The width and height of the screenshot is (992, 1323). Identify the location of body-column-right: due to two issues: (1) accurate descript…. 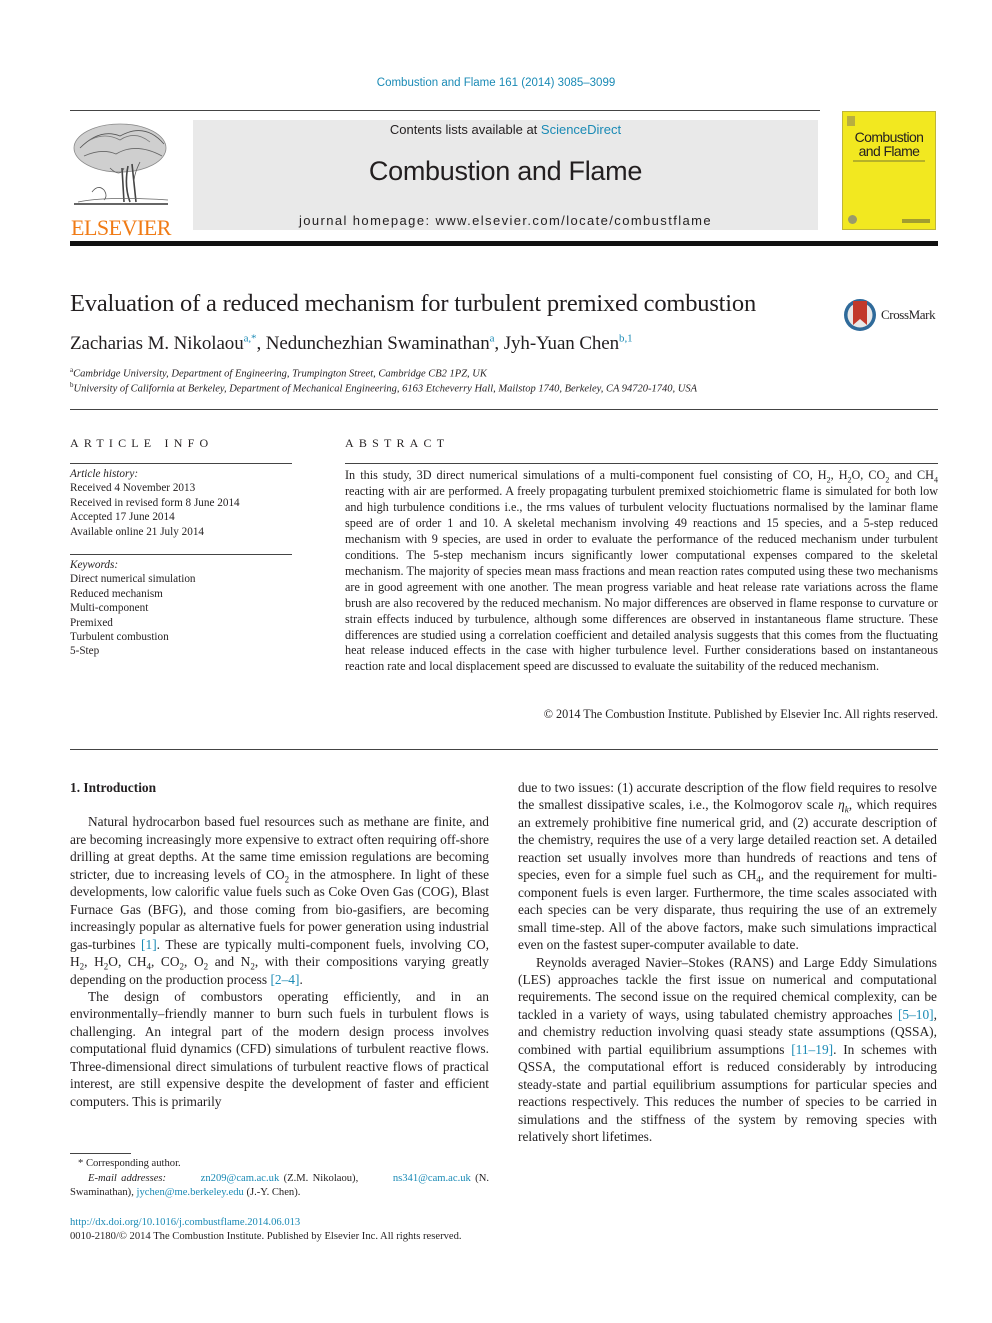
(727, 962).